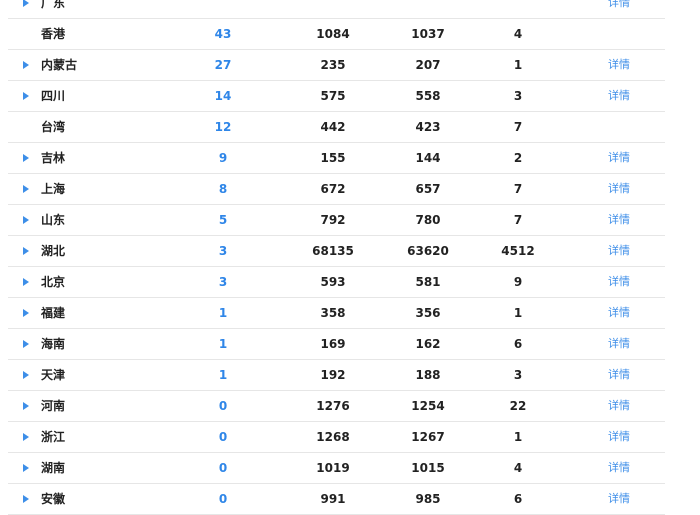  What do you see at coordinates (53, 468) in the screenshot?
I see `region-name: 湖南` at bounding box center [53, 468].